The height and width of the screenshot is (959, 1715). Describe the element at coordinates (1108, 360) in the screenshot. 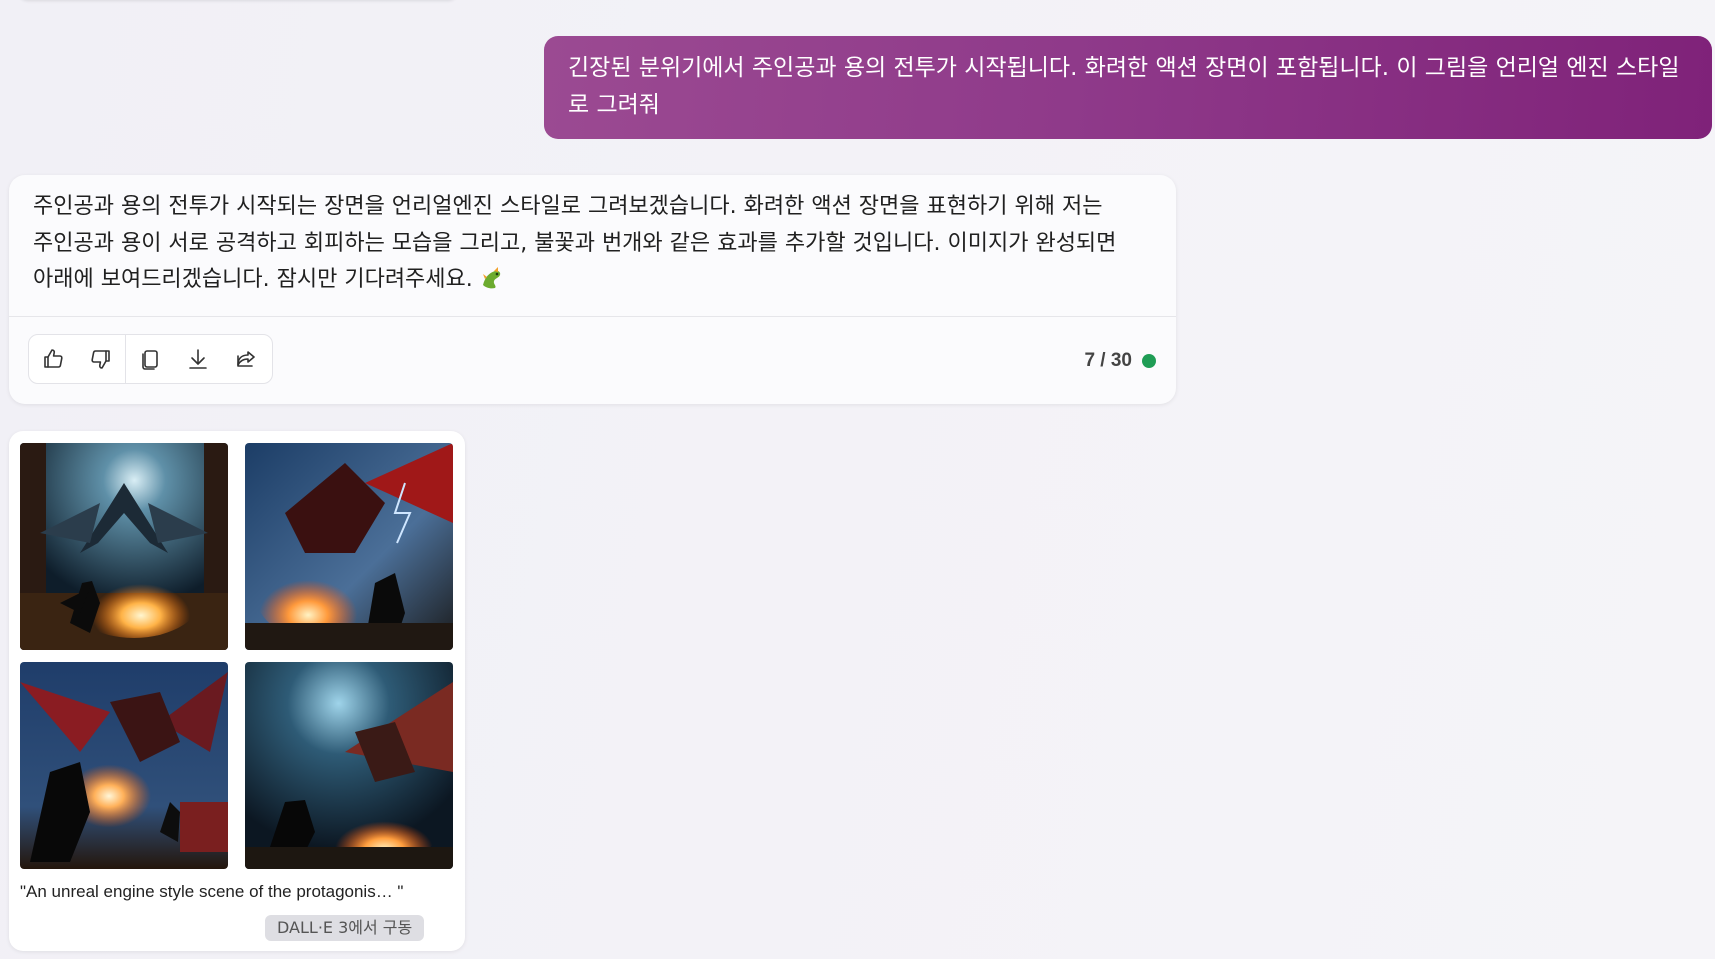

I see `usage-counter-text: 7 / 30` at that location.